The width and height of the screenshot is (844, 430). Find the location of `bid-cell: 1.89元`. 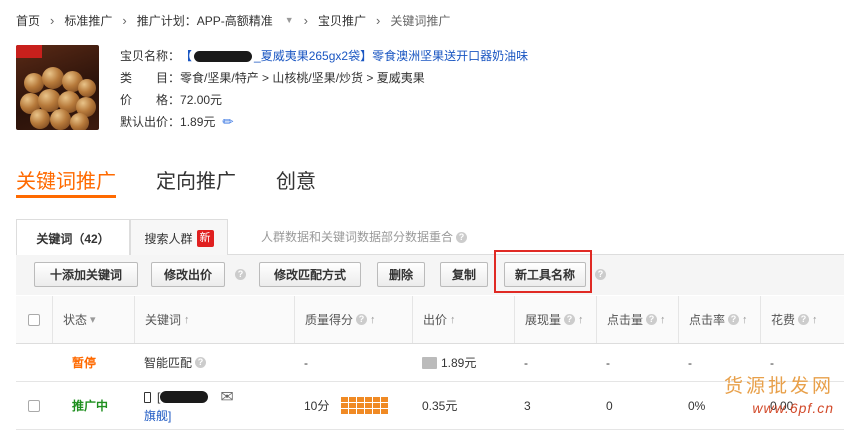

bid-cell: 1.89元 is located at coordinates (444, 362).